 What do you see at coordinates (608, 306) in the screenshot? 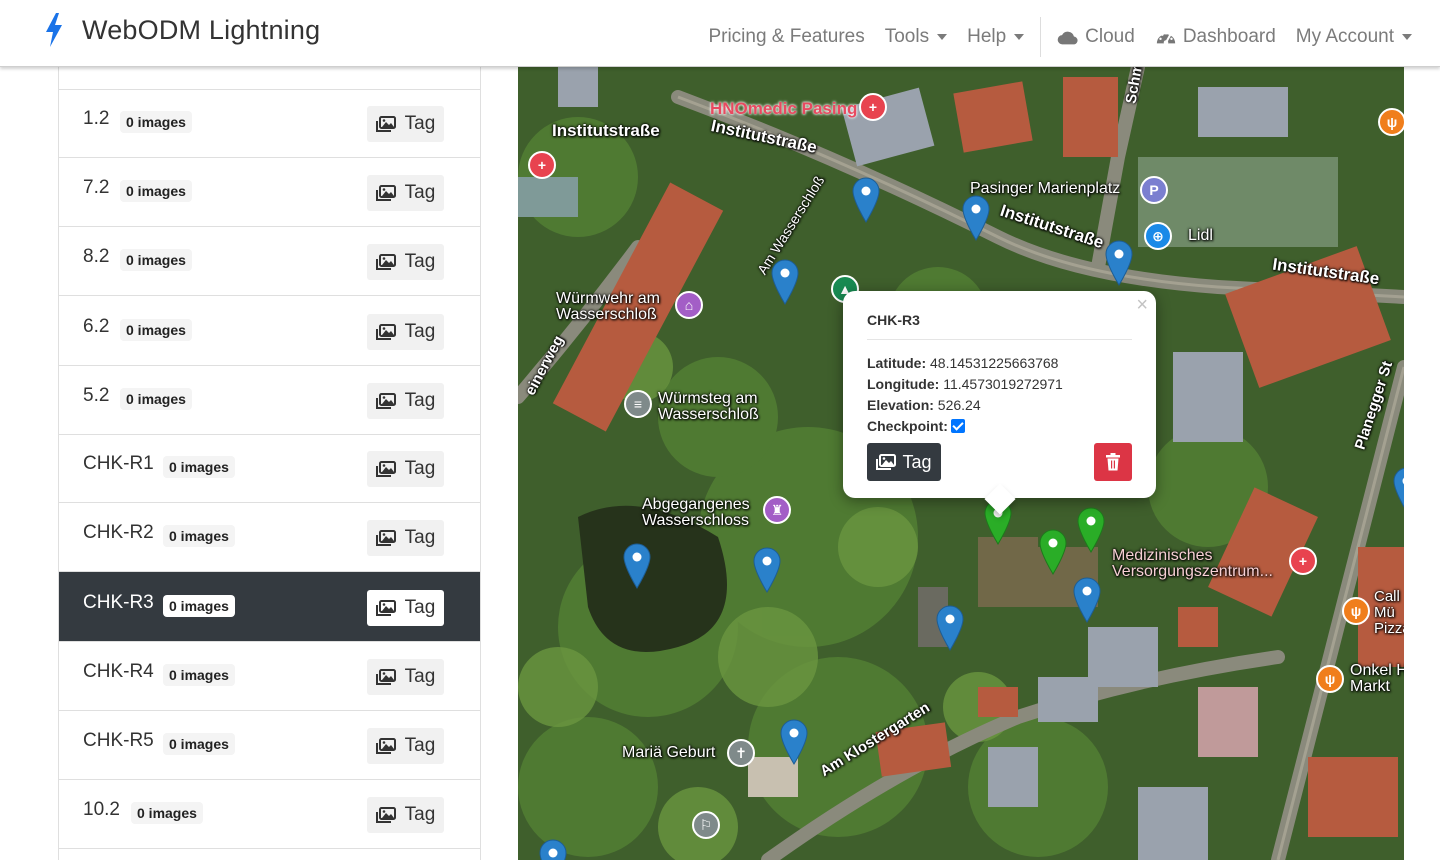
I see `map-label-poi: Würmwehr am Wasserschloß` at bounding box center [608, 306].